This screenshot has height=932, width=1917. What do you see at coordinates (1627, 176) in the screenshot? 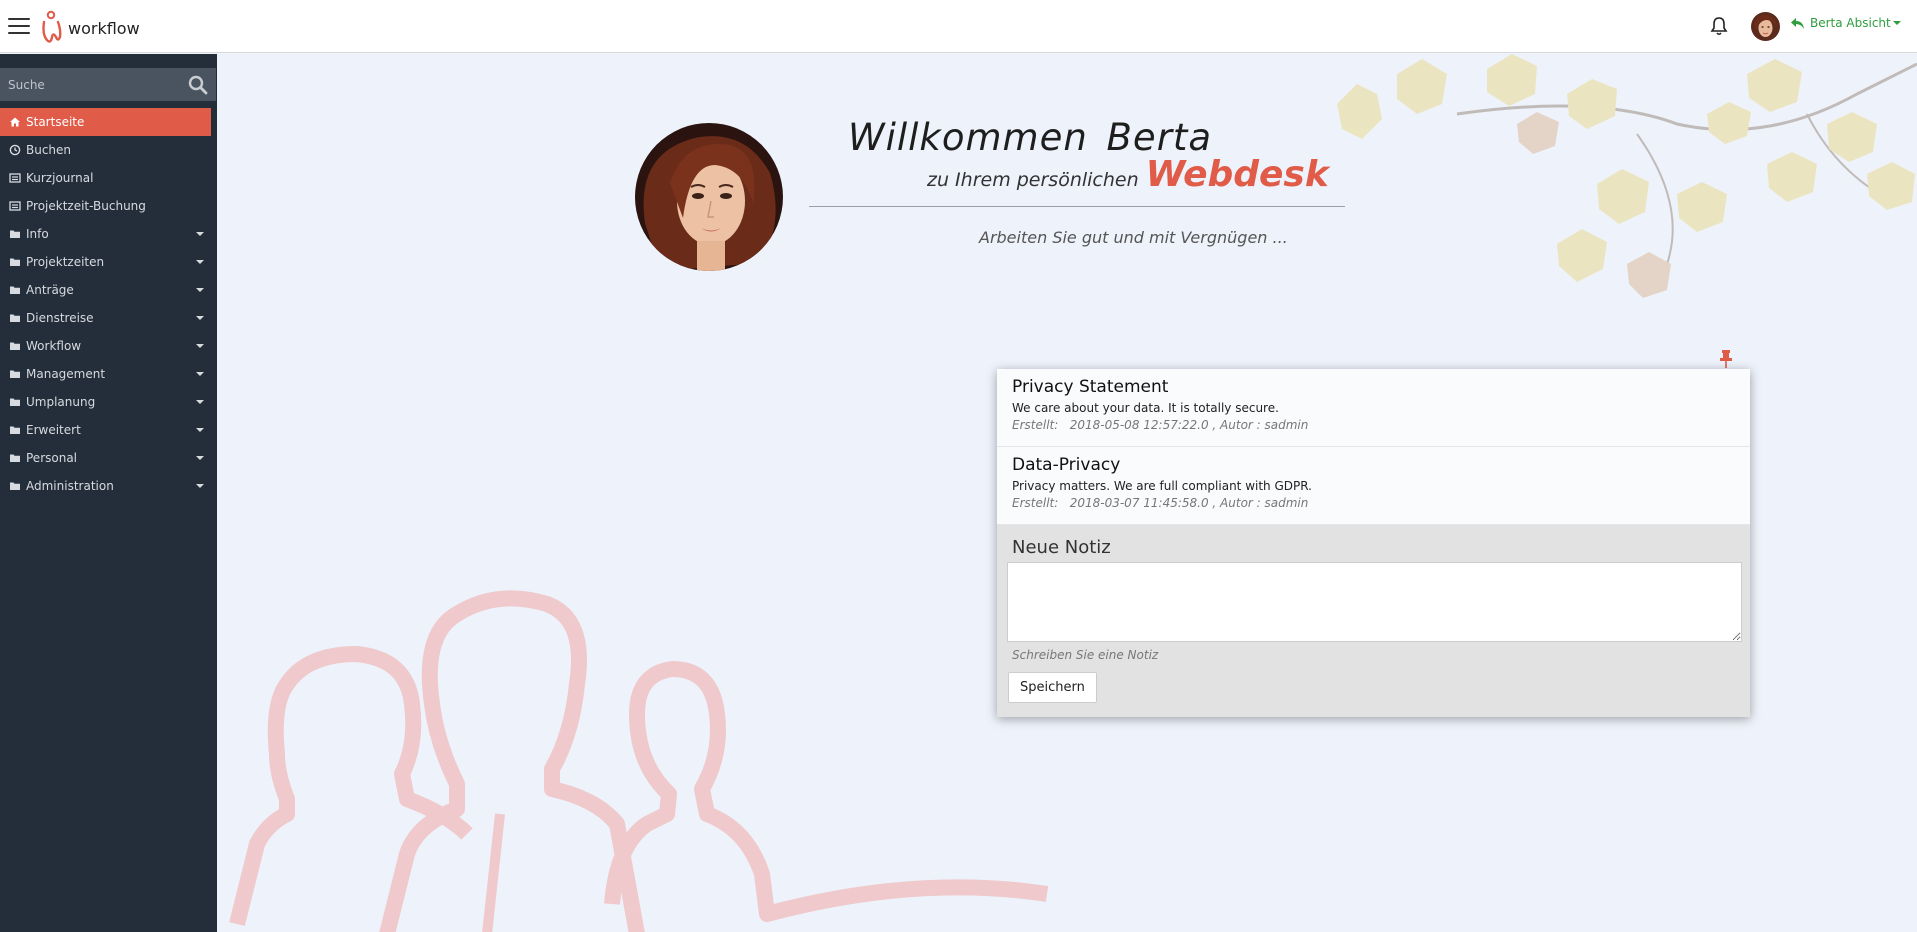
I see `leaves-decoration` at bounding box center [1627, 176].